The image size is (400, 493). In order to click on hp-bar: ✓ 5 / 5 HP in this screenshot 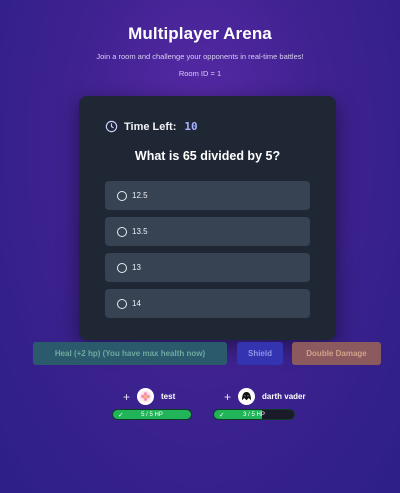, I will do `click(152, 414)`.